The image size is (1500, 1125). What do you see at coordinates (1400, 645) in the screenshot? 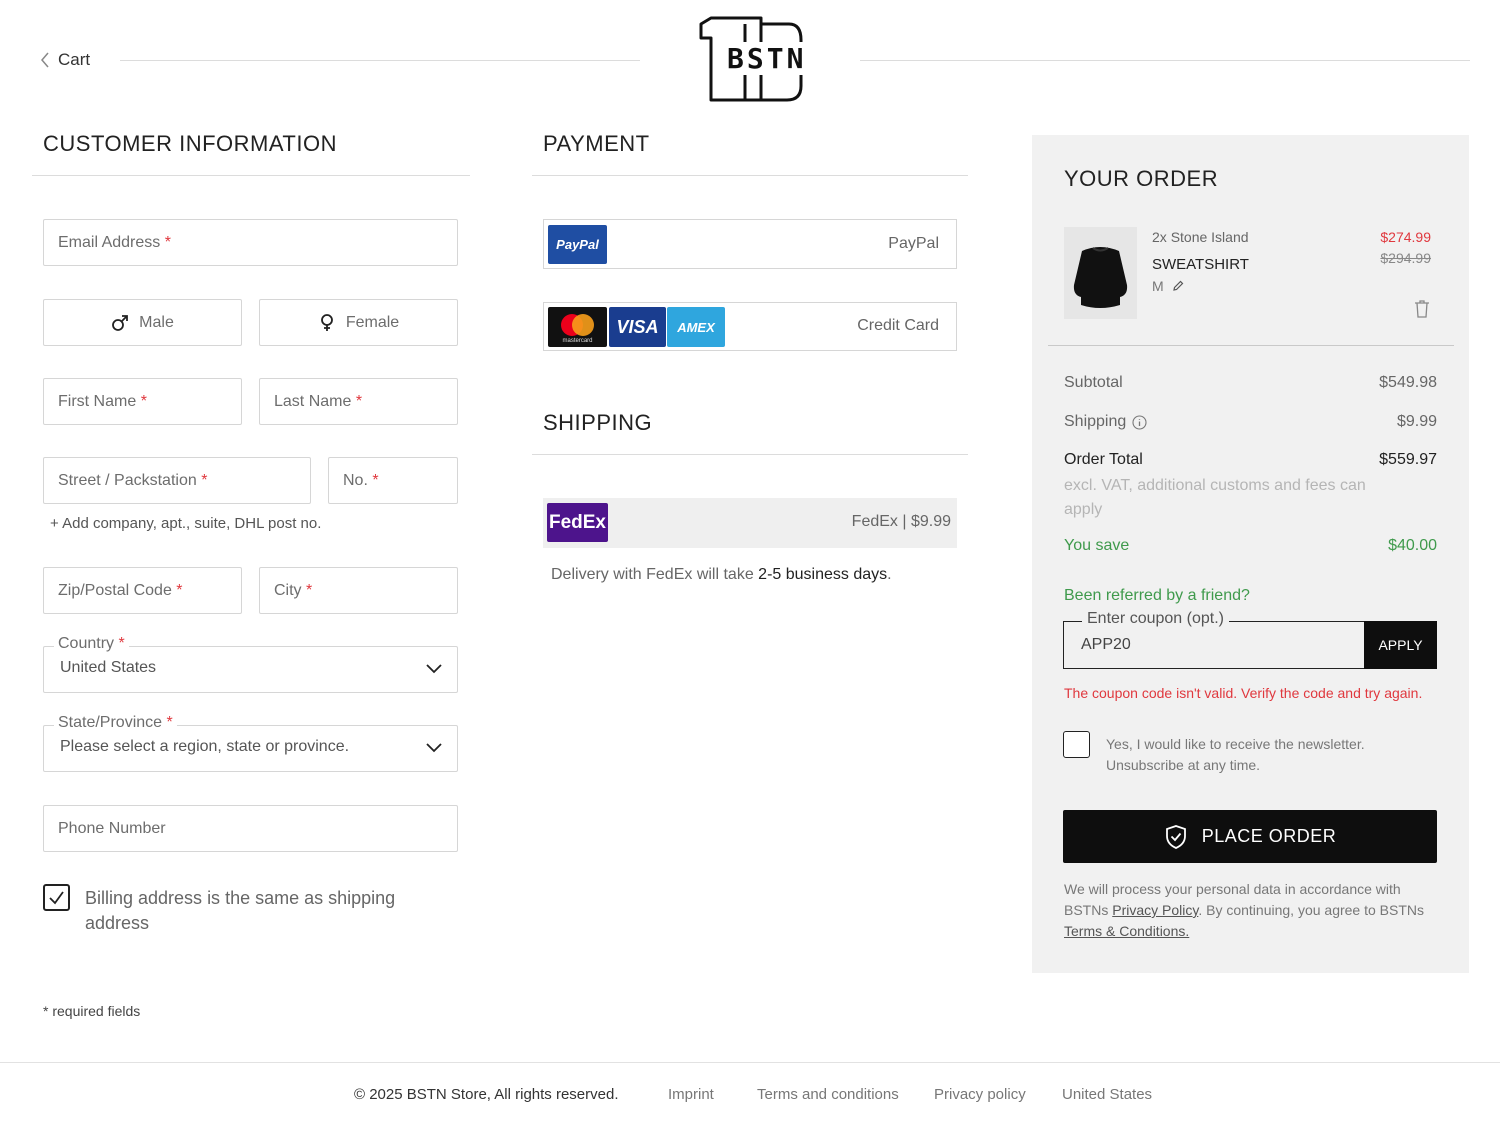
I see `apply-coupon-button: APPLY` at bounding box center [1400, 645].